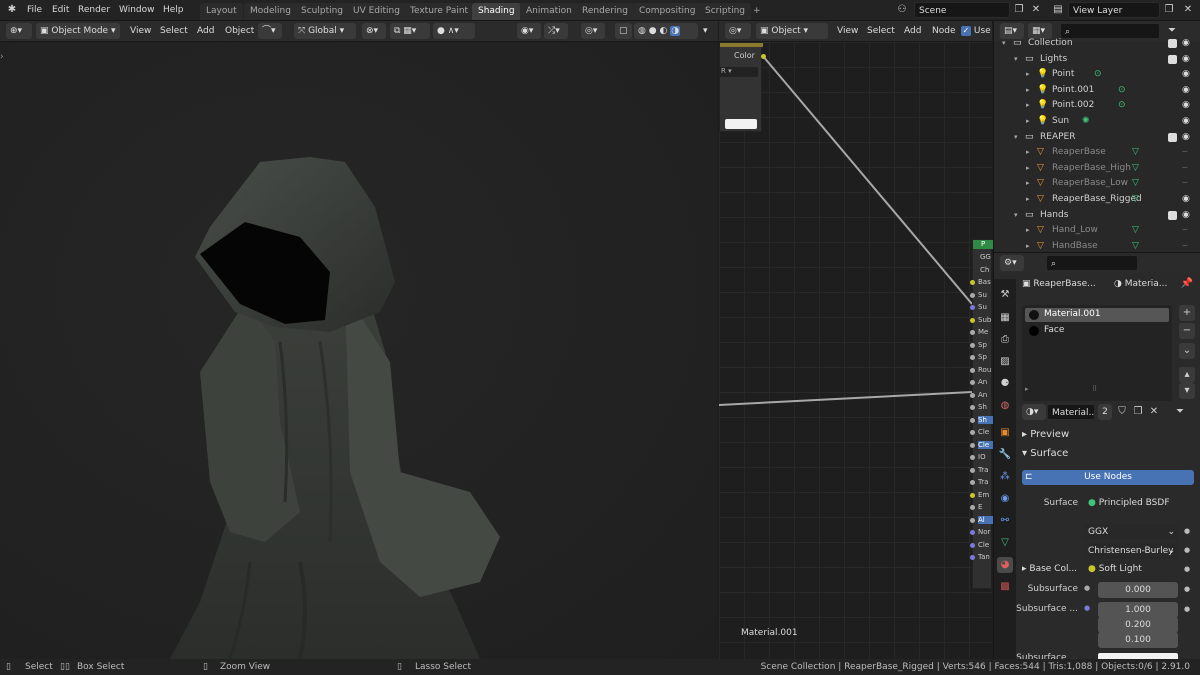  What do you see at coordinates (1036, 10) in the screenshot?
I see `remove-scene-icon: ✕` at bounding box center [1036, 10].